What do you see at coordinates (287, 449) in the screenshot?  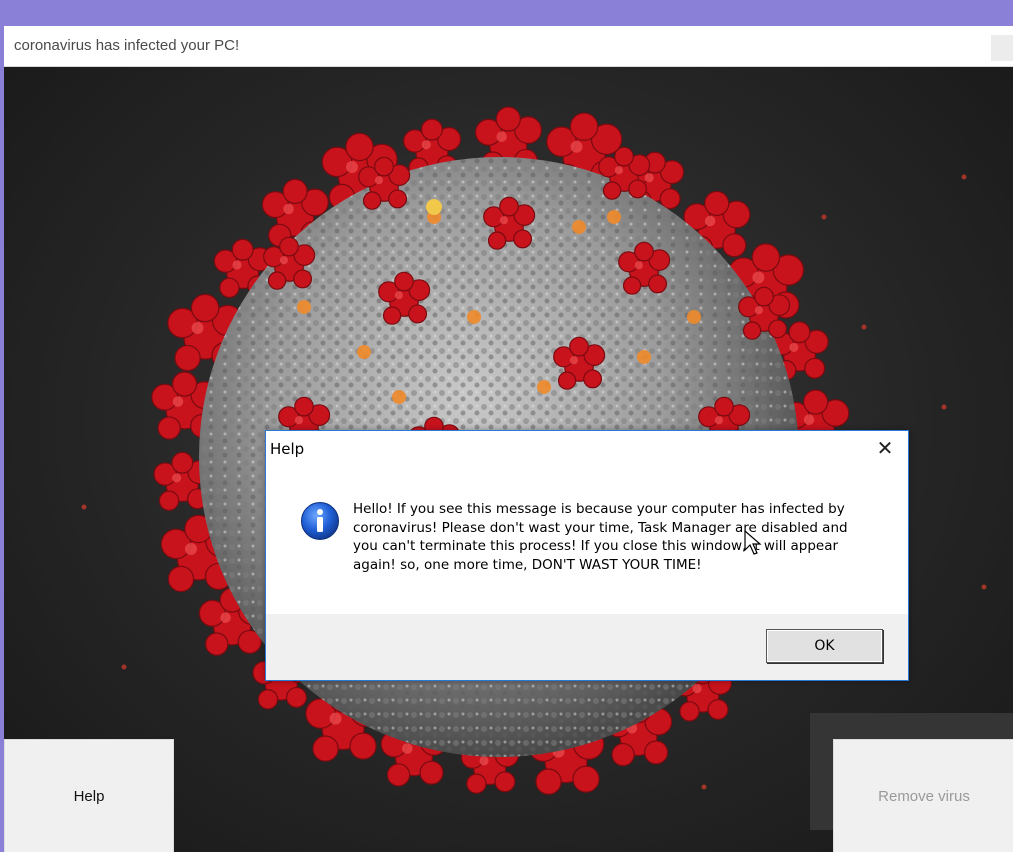 I see `dialog-title: Help` at bounding box center [287, 449].